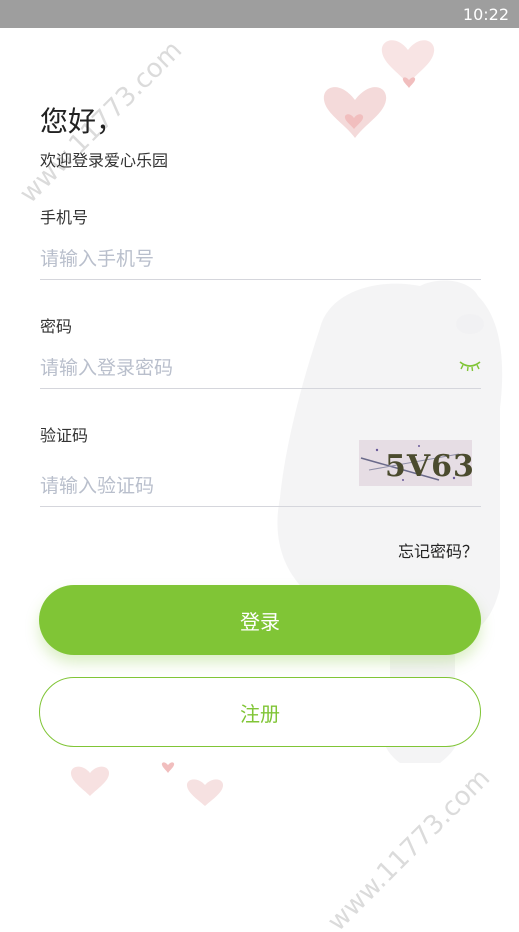 Image resolution: width=519 pixels, height=932 pixels. What do you see at coordinates (56, 326) in the screenshot?
I see `password-label: 密码` at bounding box center [56, 326].